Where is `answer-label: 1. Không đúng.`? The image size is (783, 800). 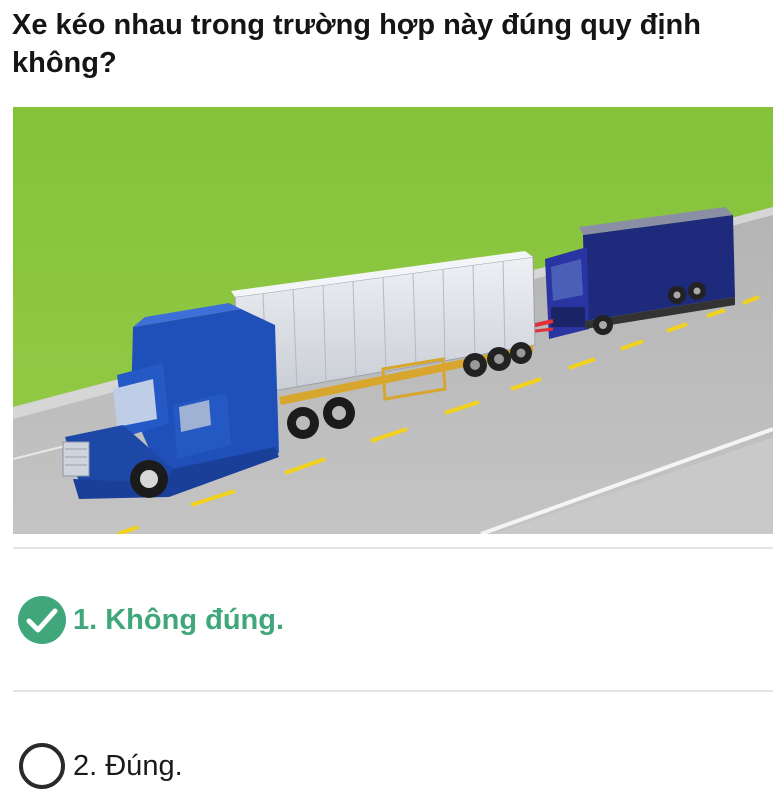
answer-label: 1. Không đúng. is located at coordinates (179, 619).